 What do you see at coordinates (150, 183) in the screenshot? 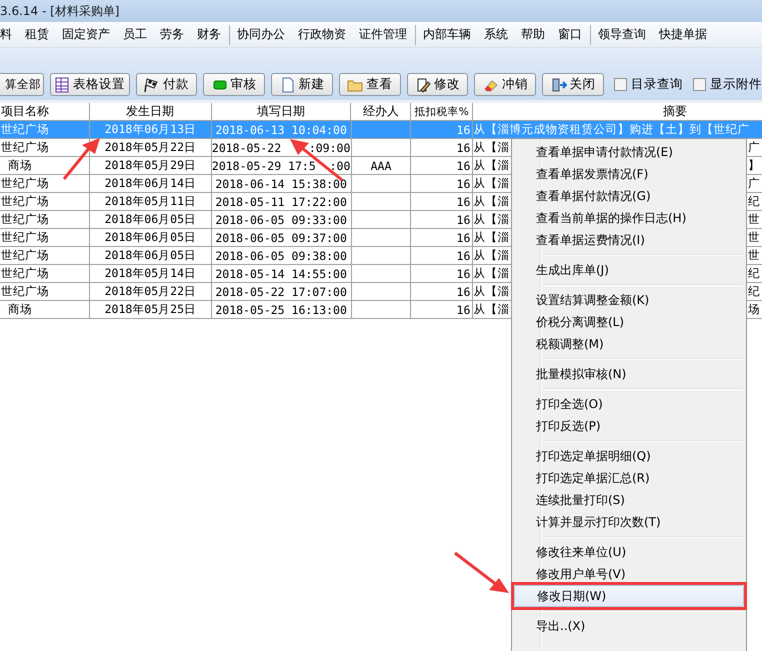
I see `table-cell: 2018年06月14日` at bounding box center [150, 183].